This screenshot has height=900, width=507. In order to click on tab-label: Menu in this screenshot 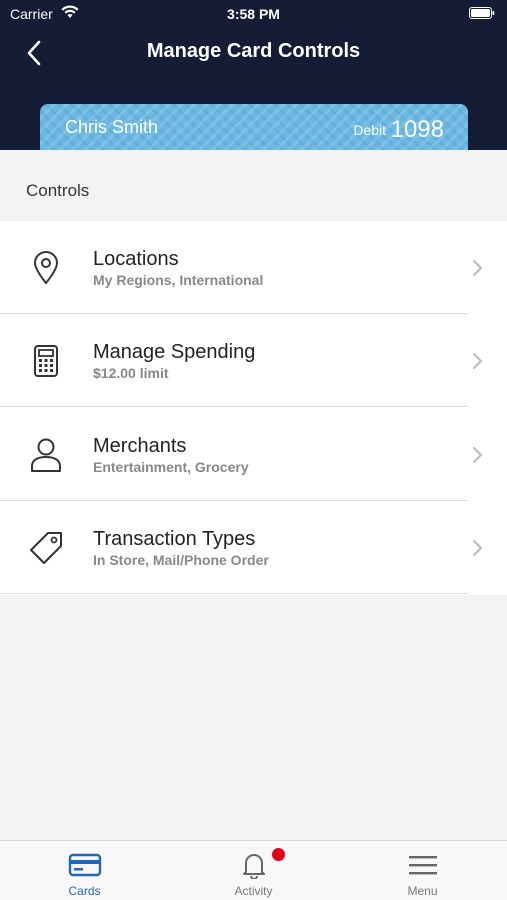, I will do `click(422, 891)`.